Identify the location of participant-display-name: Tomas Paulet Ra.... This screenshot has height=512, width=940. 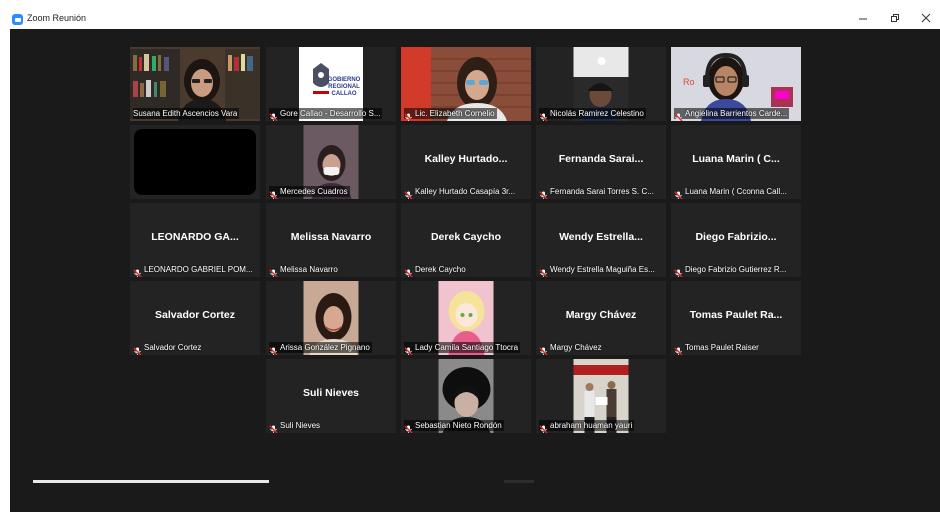
(736, 315).